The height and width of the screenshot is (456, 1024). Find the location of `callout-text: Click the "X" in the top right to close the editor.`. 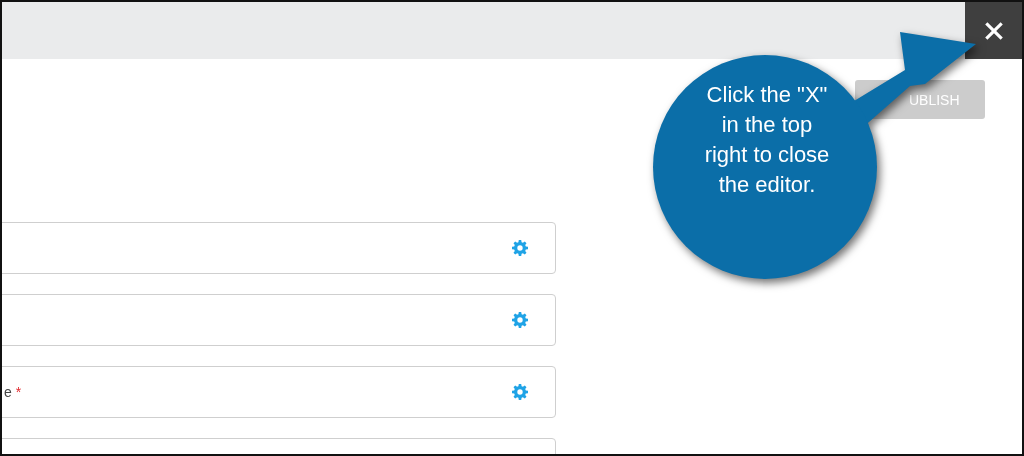

callout-text: Click the "X" in the top right to close the editor. is located at coordinates (767, 140).